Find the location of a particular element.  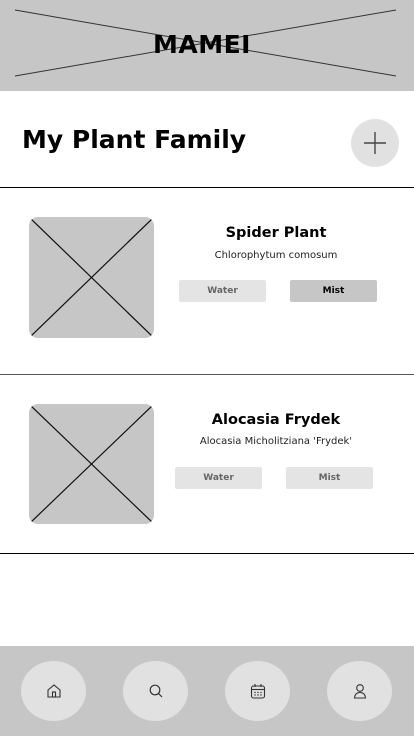

home-icon is located at coordinates (54, 691).